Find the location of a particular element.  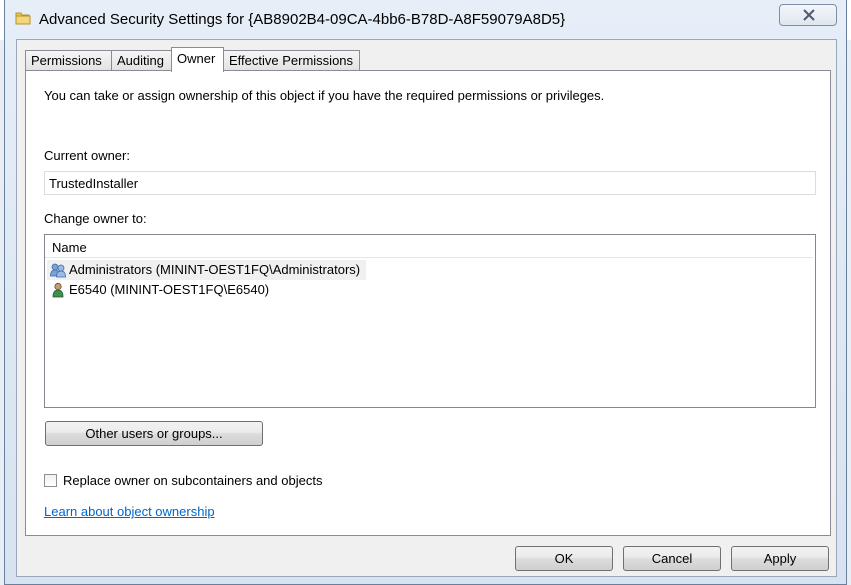

apply-button: Apply is located at coordinates (780, 558).